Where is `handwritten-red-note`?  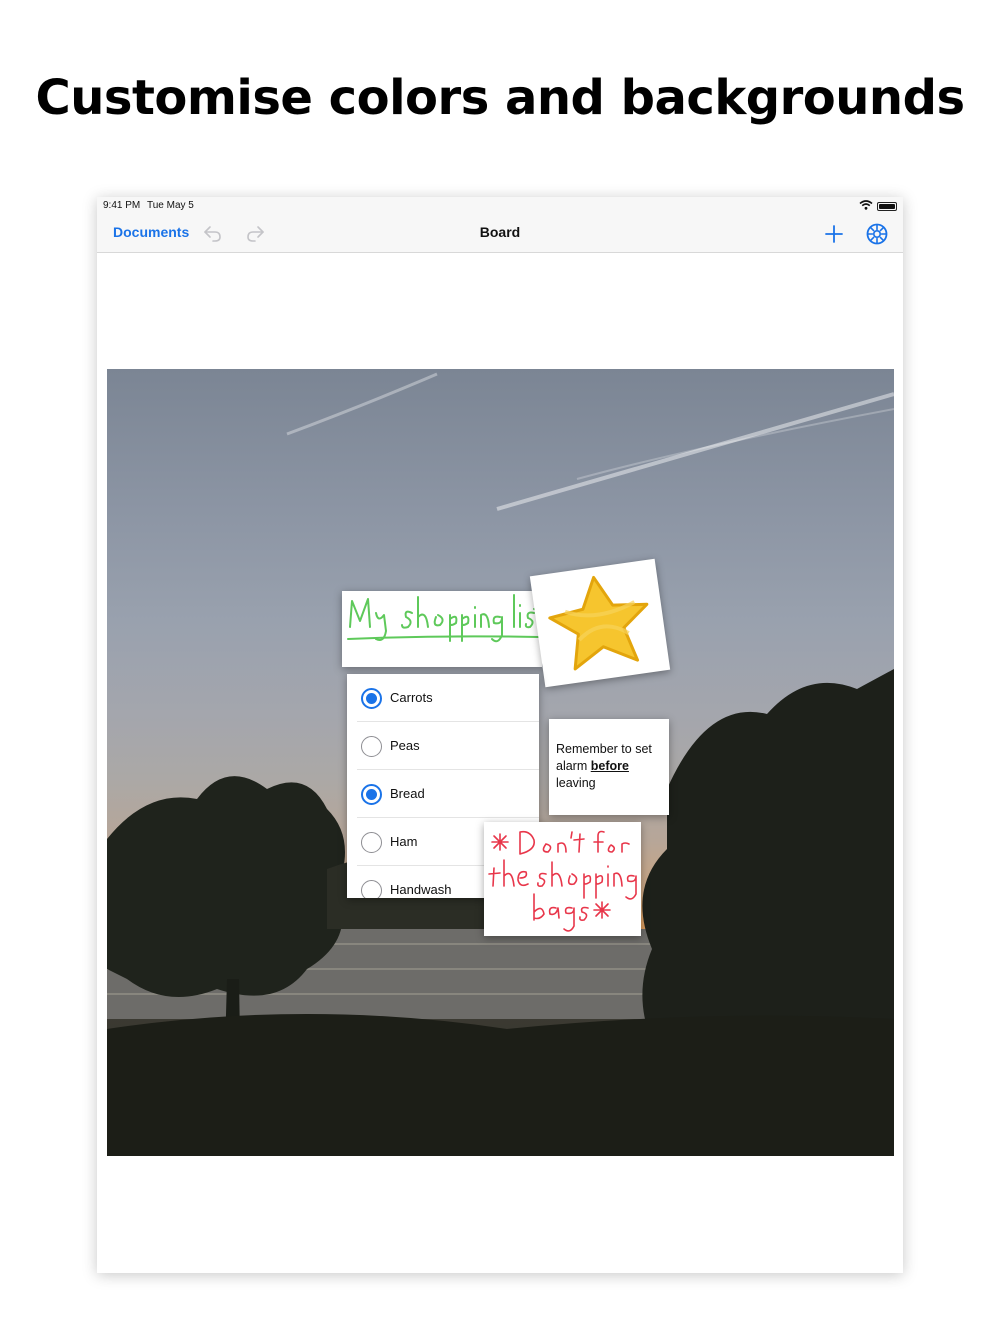 handwritten-red-note is located at coordinates (562, 879).